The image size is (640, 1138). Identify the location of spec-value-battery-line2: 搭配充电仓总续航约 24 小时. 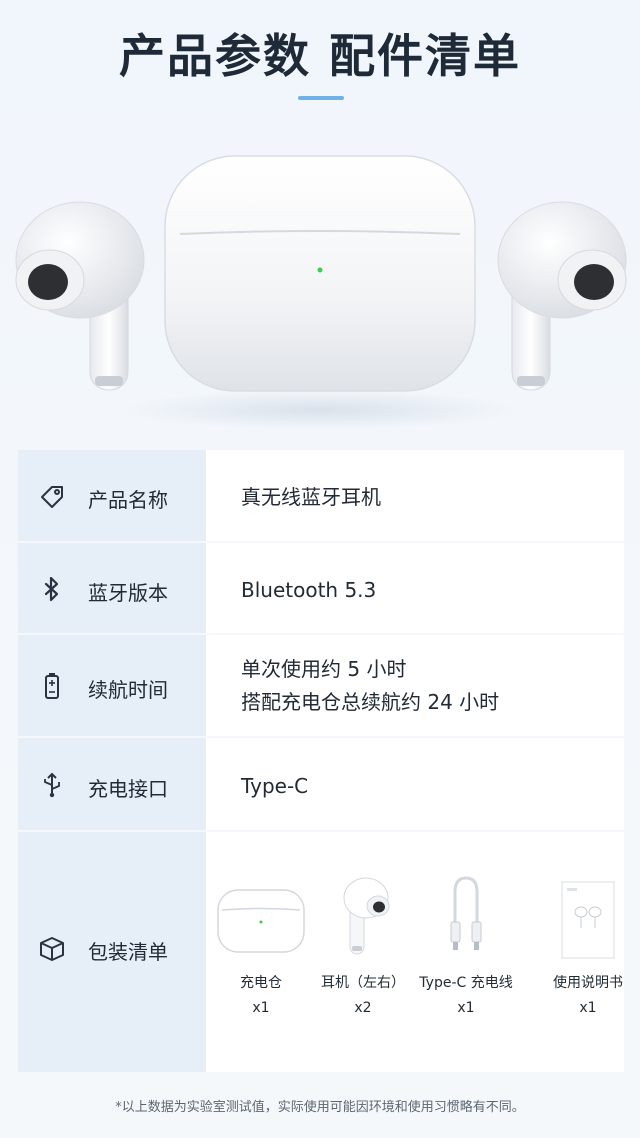
(370, 702).